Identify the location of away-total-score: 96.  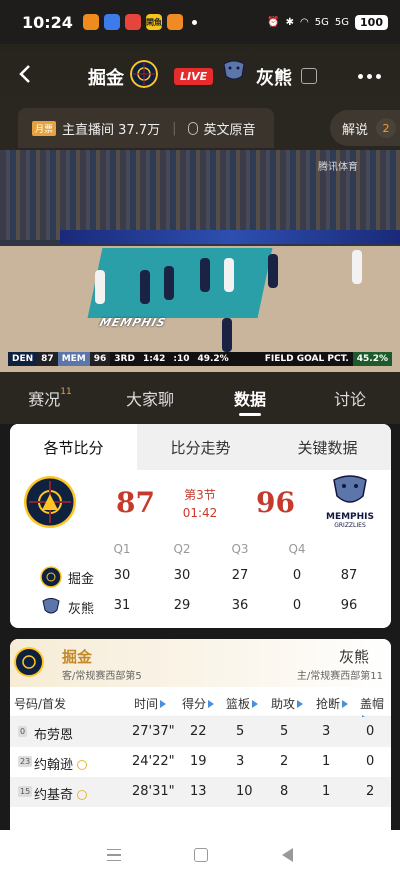
(275, 502).